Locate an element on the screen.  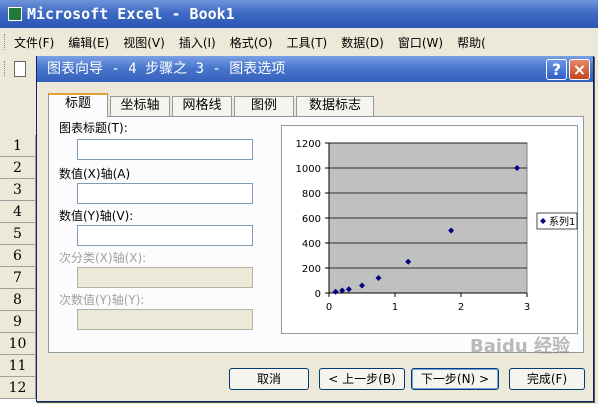
menu-insert: 插入(I) is located at coordinates (197, 42).